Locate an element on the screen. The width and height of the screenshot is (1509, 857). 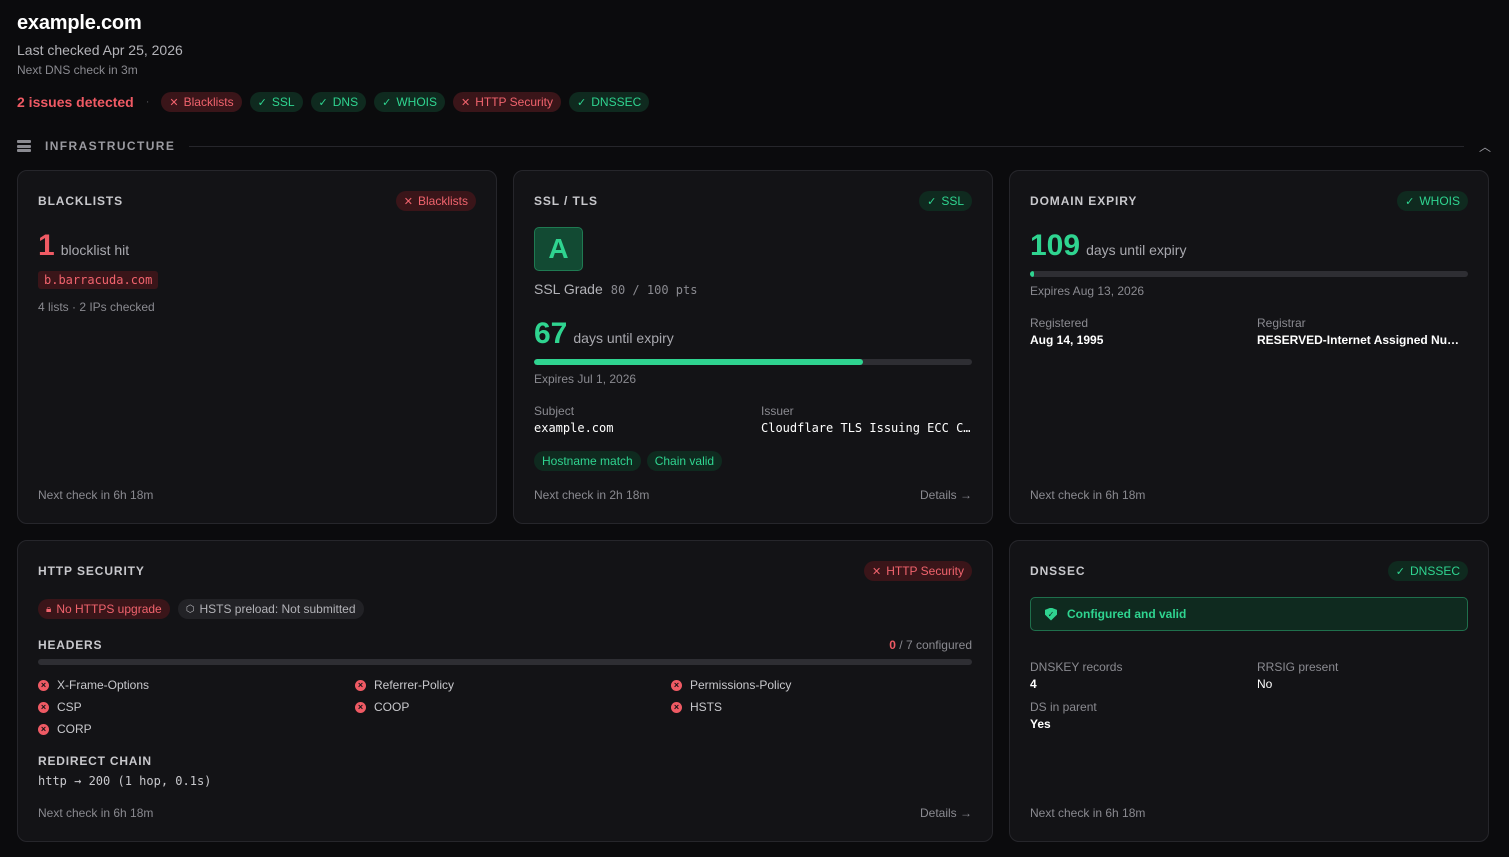
header-x-frame-options: × X-Frame-Options is located at coordinates (93, 685).